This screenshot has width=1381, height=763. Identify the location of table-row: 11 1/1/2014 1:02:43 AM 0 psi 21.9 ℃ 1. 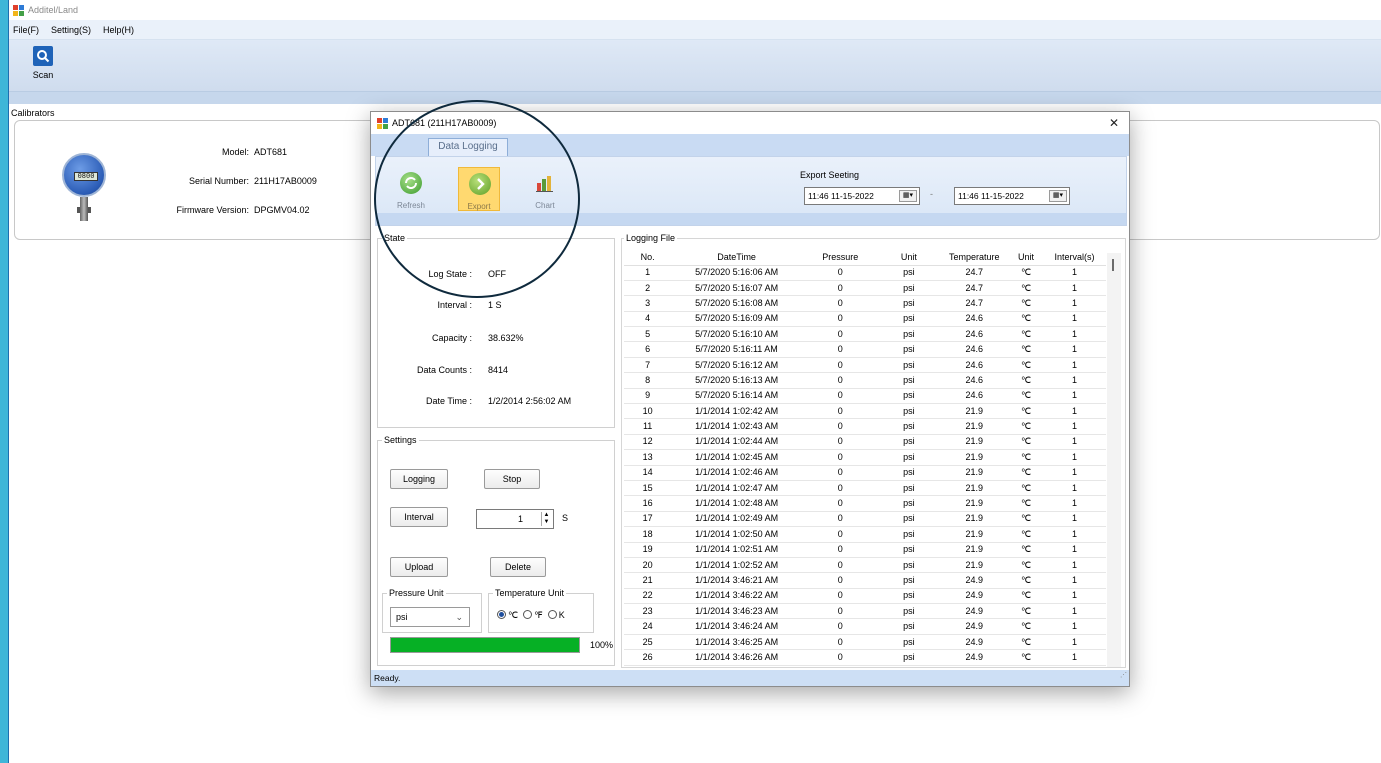
(865, 426).